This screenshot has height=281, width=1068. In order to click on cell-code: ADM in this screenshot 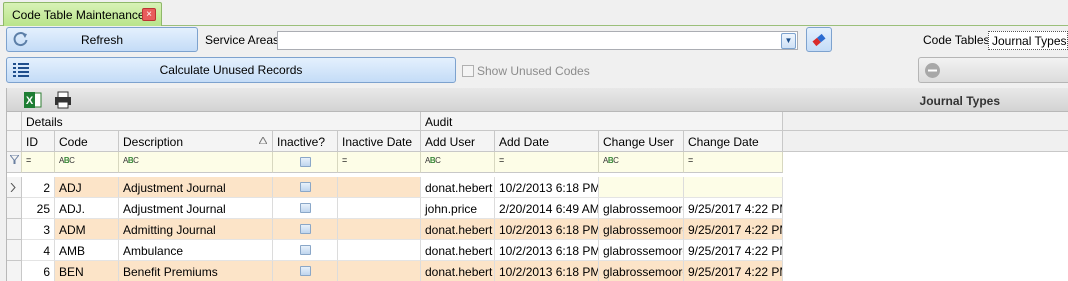, I will do `click(87, 229)`.